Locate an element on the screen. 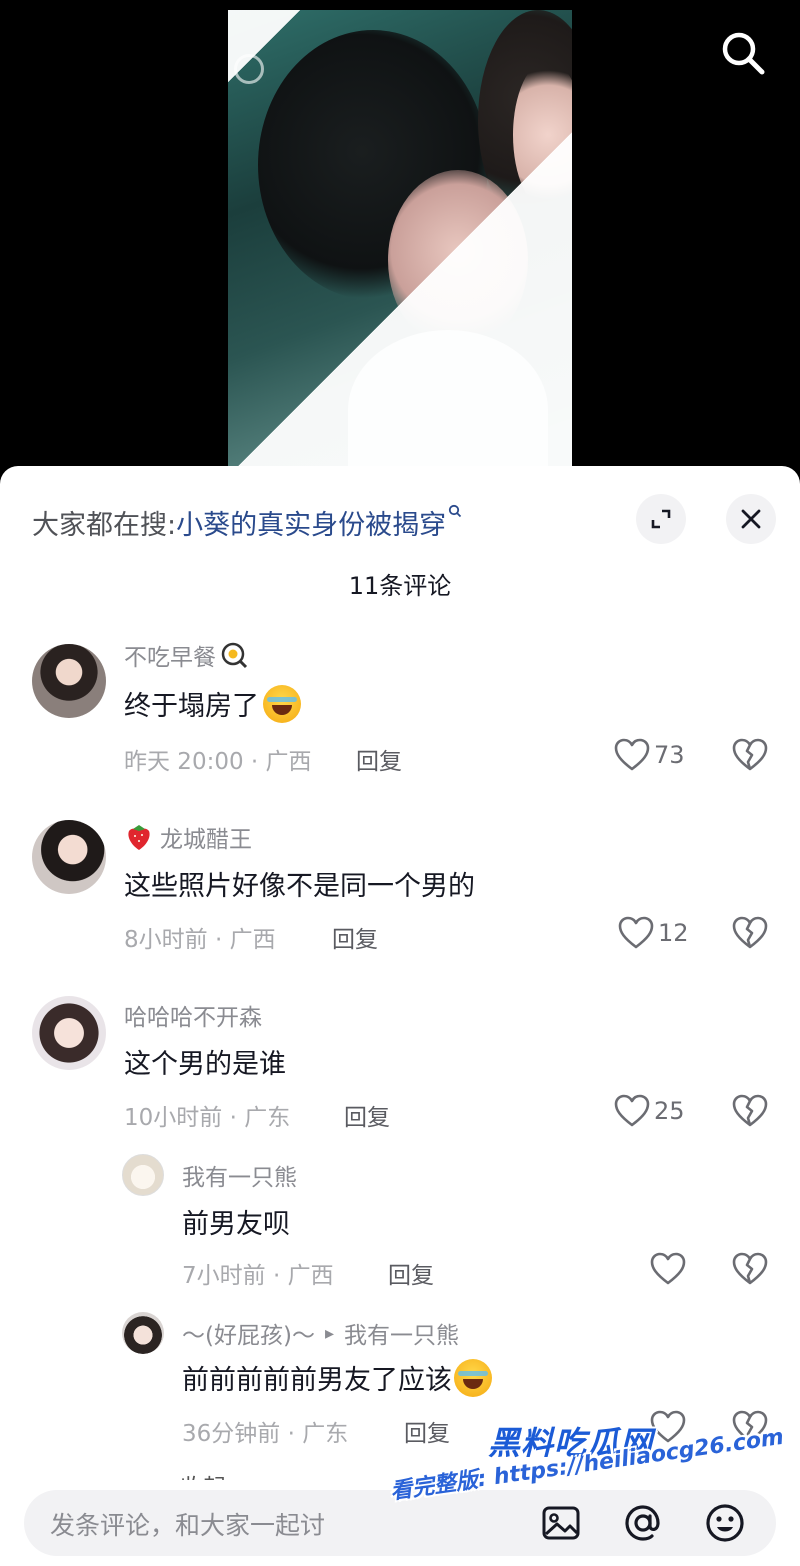  comment-item: 龙城醋王 这些照片好像不是同一个男的 8小时前 · 广西 回复 12 is located at coordinates (400, 891).